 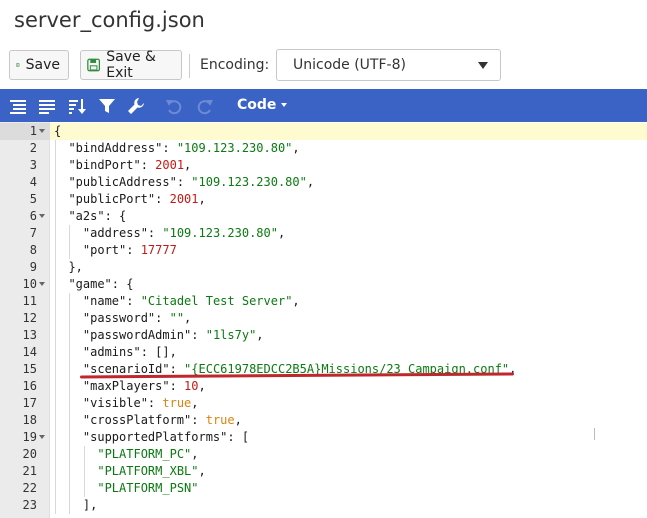 I want to click on mode-label: Code, so click(x=257, y=105).